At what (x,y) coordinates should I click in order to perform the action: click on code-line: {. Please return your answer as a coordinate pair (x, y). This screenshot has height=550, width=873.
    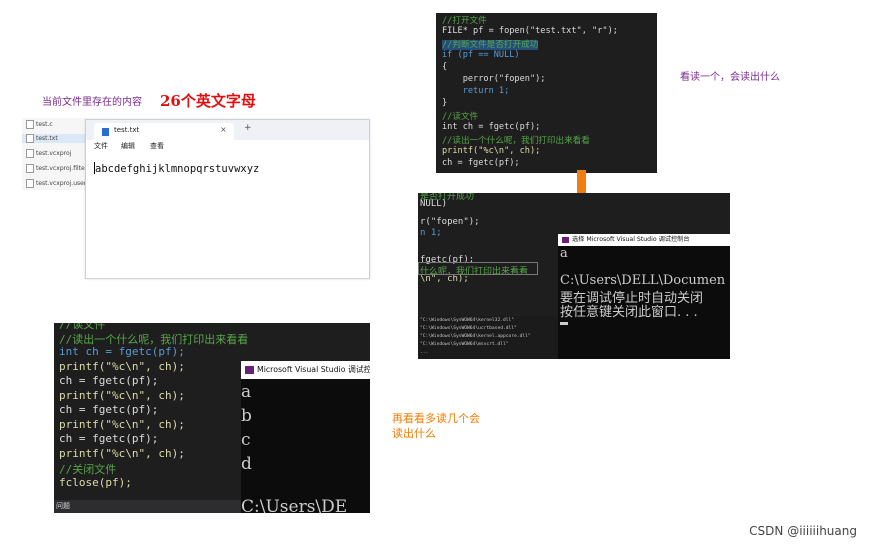
    Looking at the image, I should click on (445, 67).